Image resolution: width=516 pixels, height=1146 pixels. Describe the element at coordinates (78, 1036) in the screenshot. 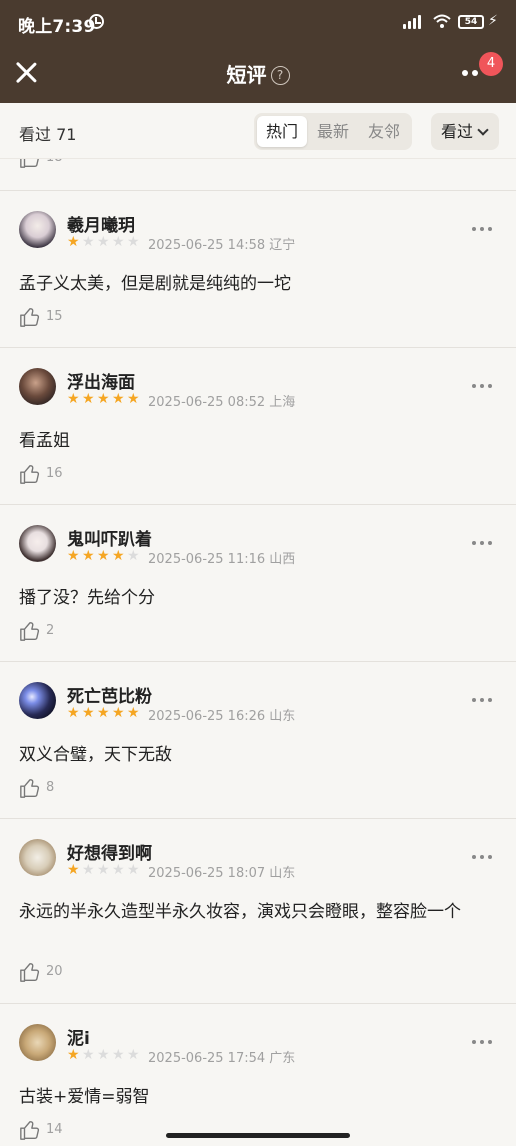

I see `username: 泥i` at that location.